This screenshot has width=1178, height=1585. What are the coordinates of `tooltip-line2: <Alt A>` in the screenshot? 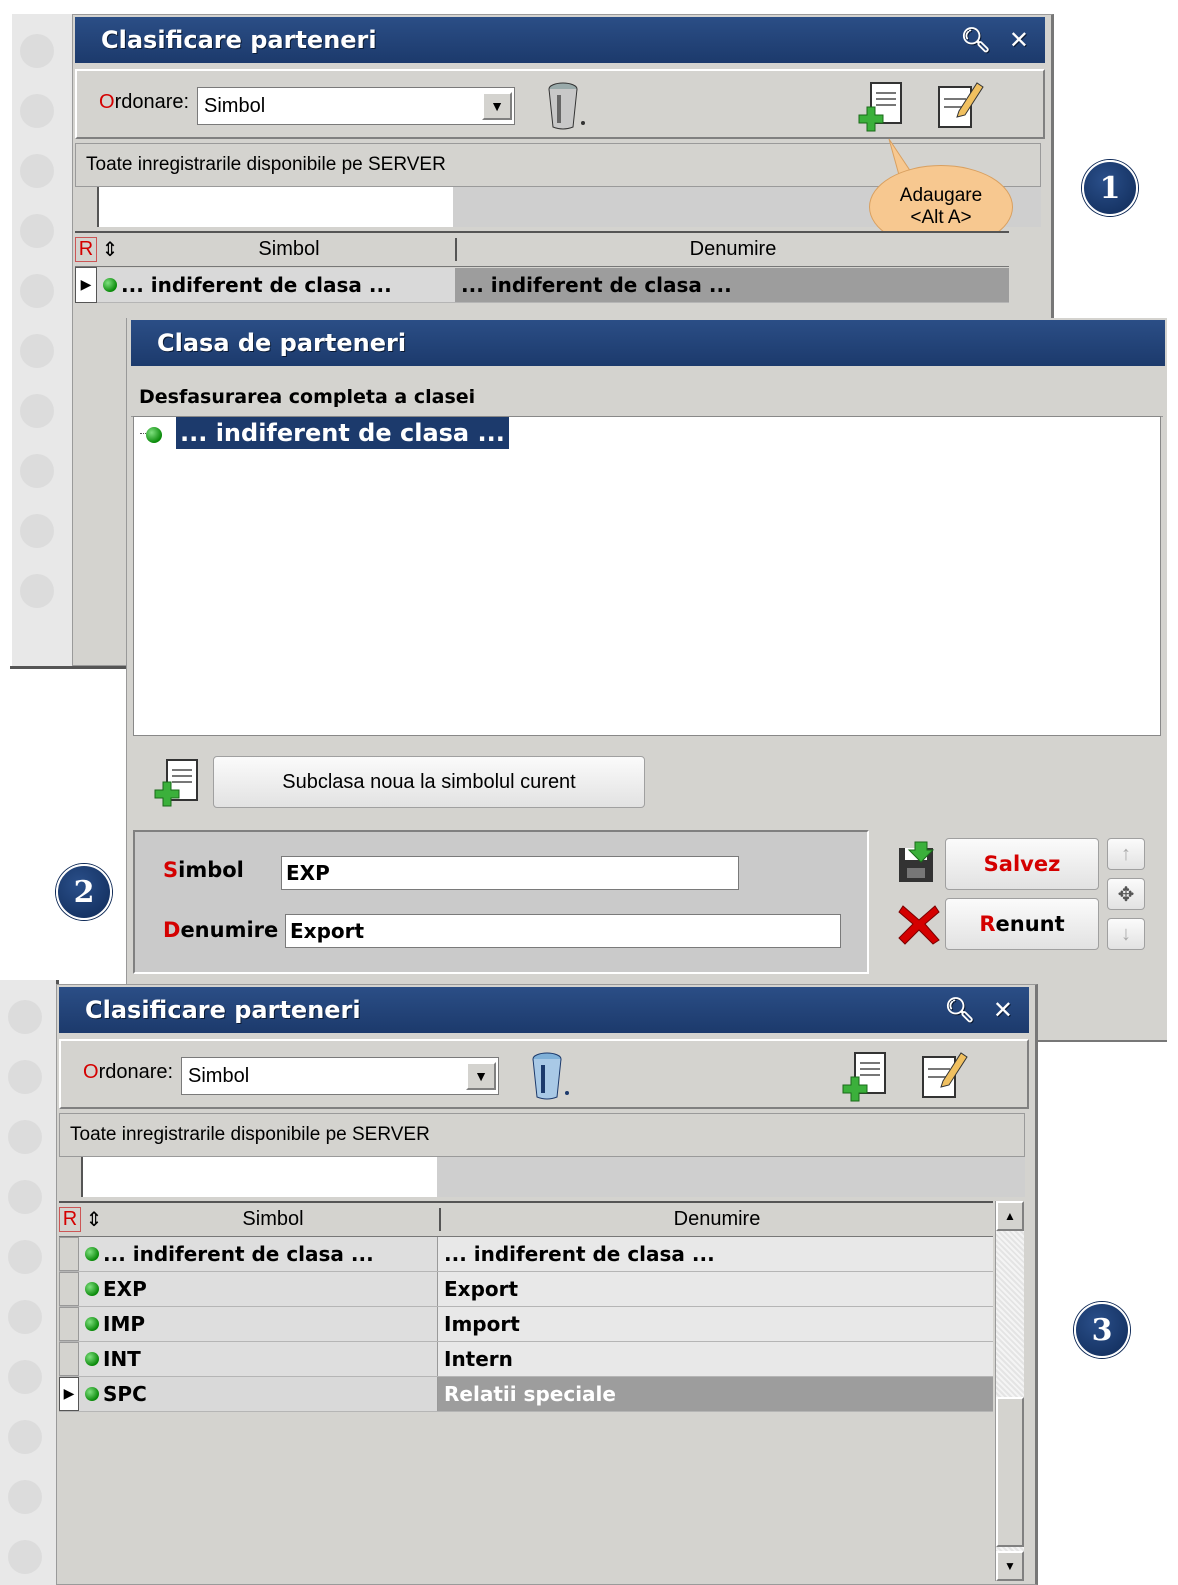 It's located at (941, 217).